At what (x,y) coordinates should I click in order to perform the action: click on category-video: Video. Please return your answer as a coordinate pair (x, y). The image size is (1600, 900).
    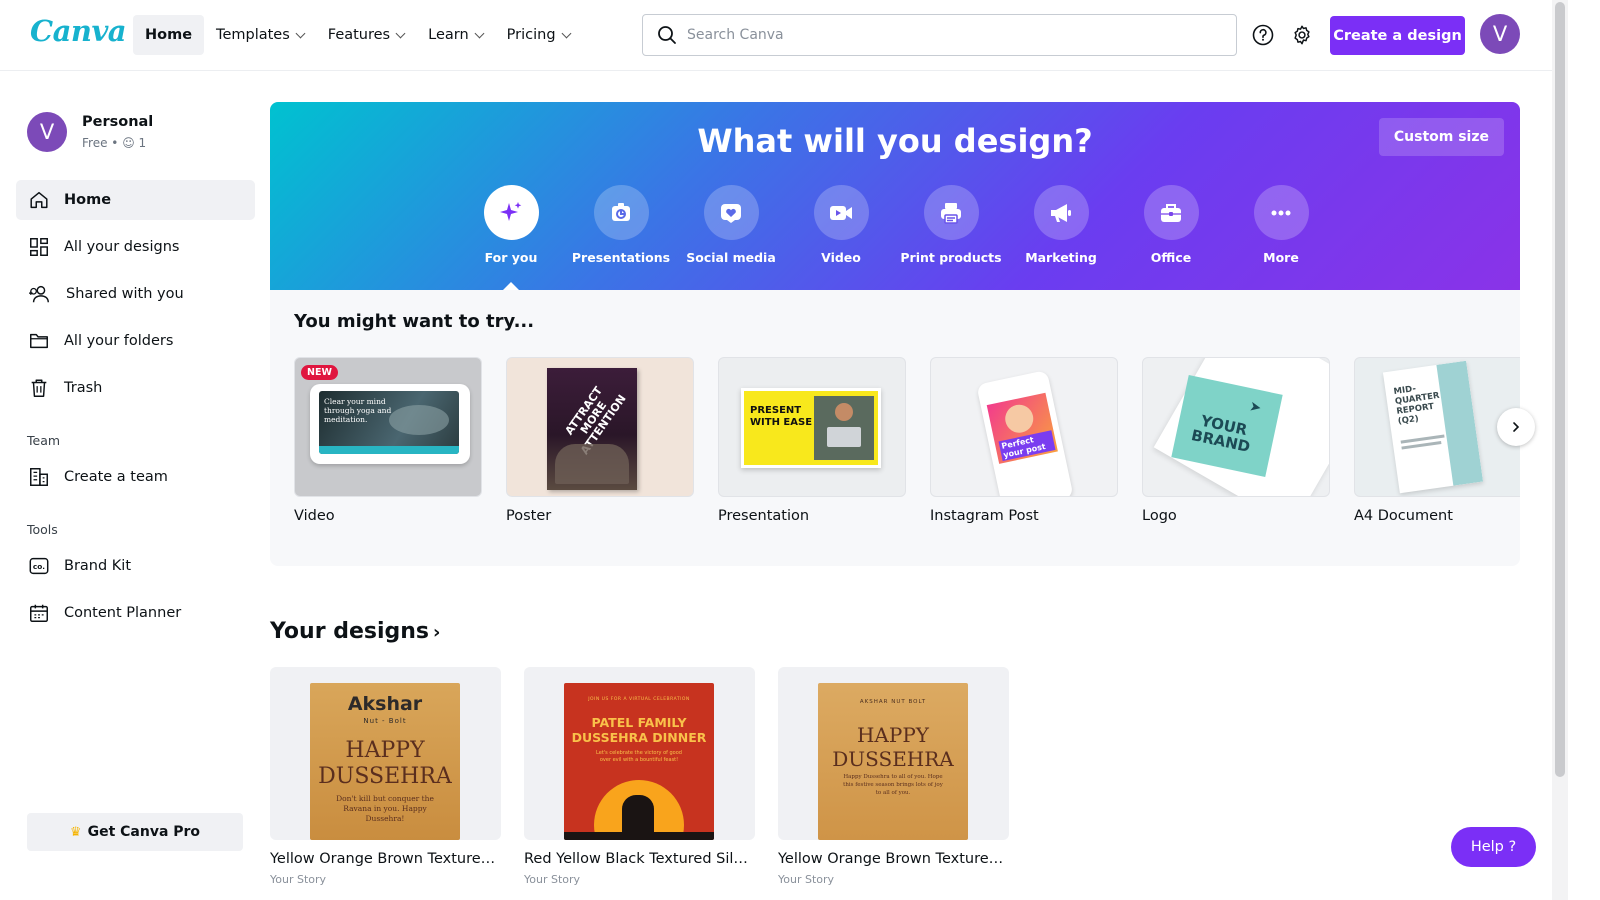
    Looking at the image, I should click on (841, 225).